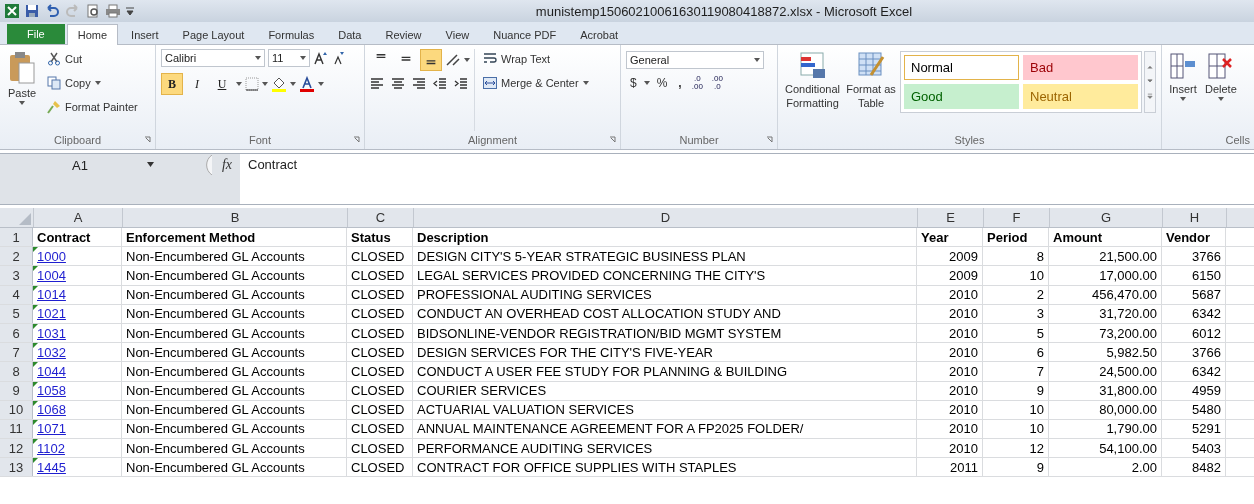 This screenshot has width=1254, height=504. I want to click on cell-style-option: Bad, so click(1080, 67).